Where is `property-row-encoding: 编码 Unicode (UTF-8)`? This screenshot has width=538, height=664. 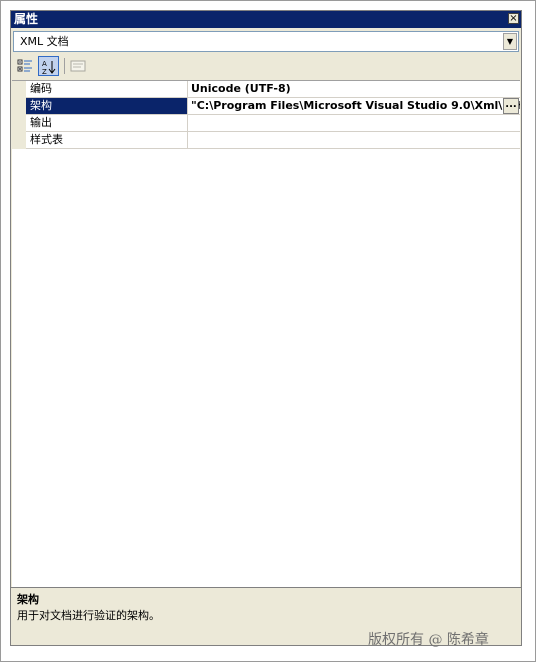
property-row-encoding: 编码 Unicode (UTF-8) is located at coordinates (266, 89).